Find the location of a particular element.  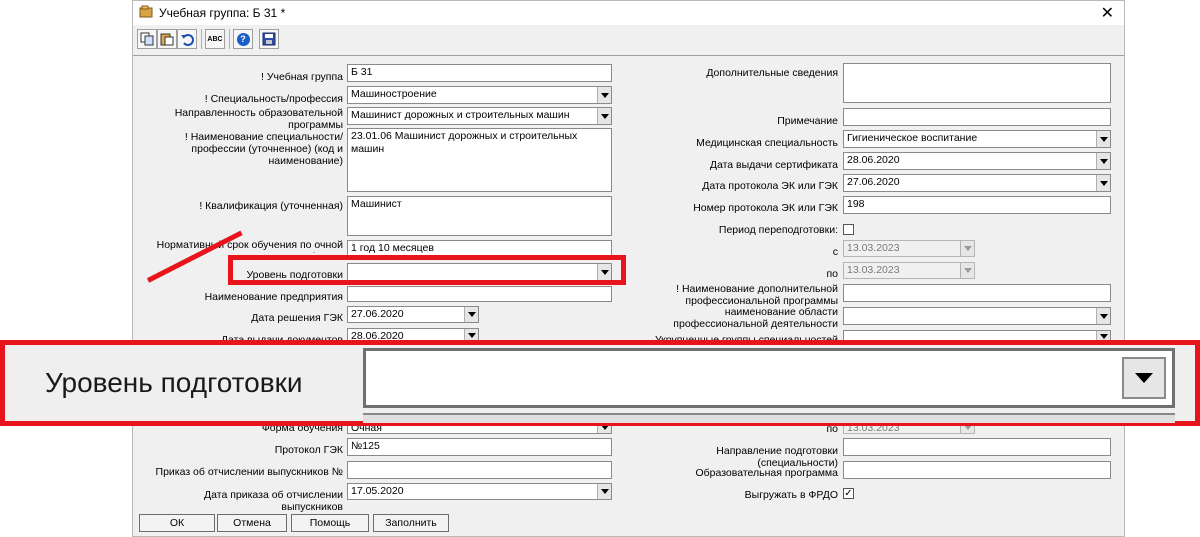

group-label: ! Учебная группа is located at coordinates (302, 77).